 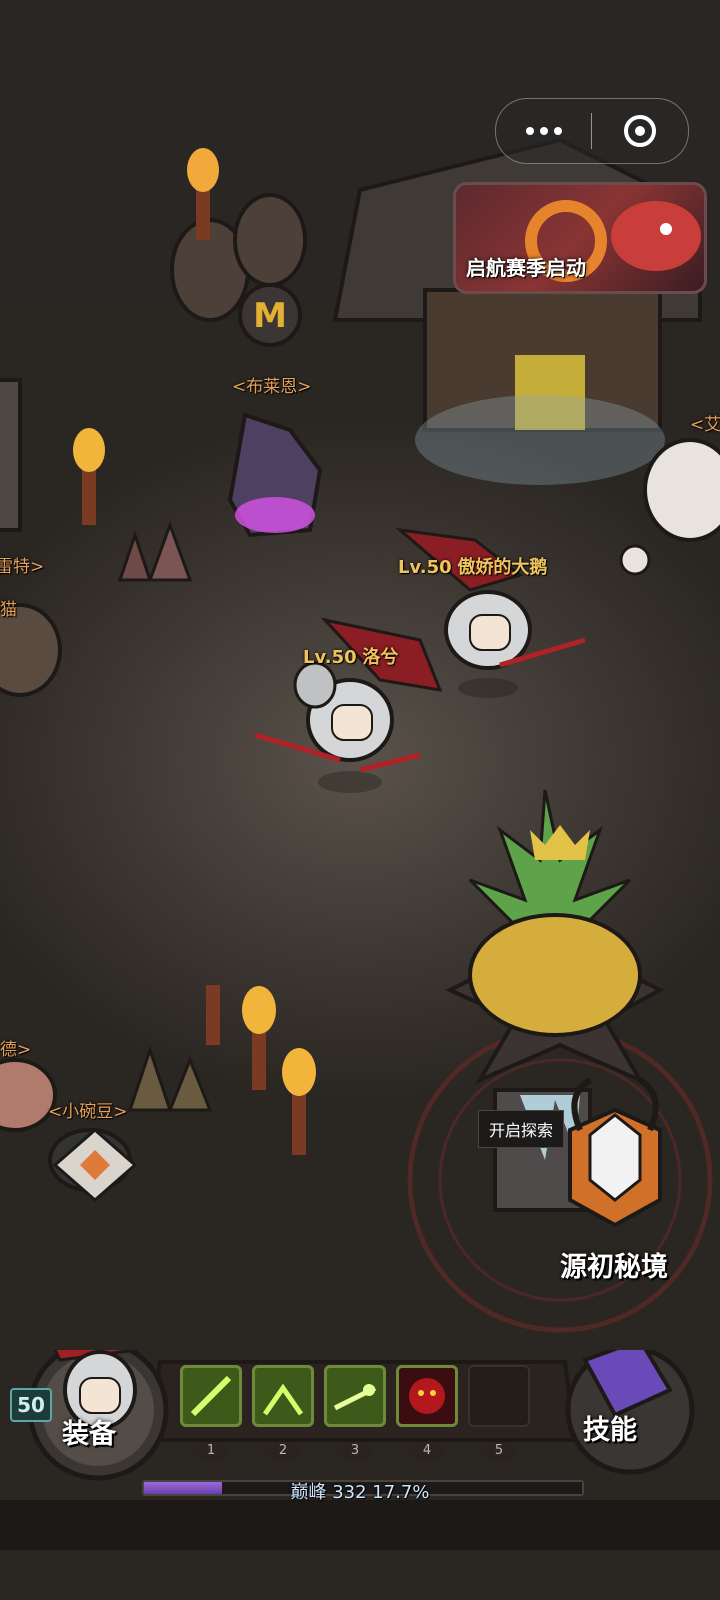 I want to click on skill-button: 技能, so click(x=610, y=1427).